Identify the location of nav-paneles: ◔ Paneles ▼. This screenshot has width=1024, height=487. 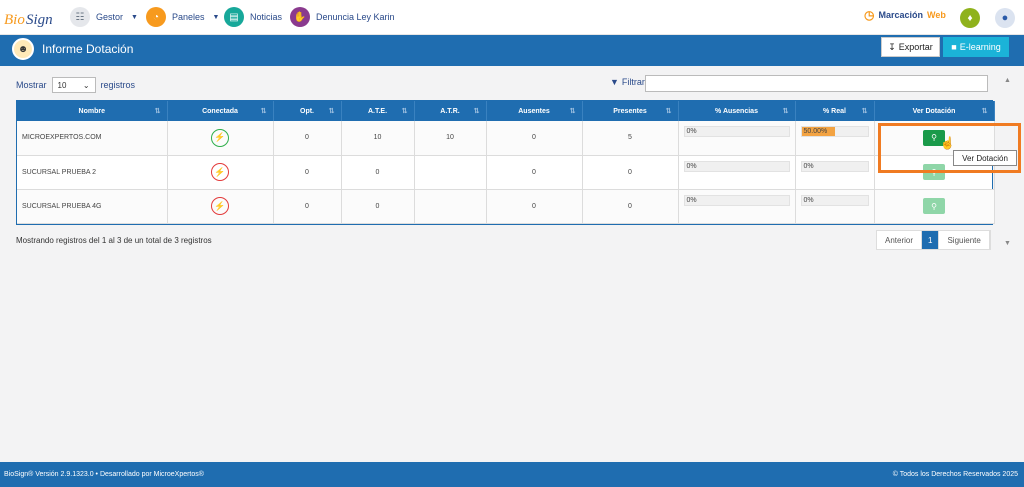
(182, 17).